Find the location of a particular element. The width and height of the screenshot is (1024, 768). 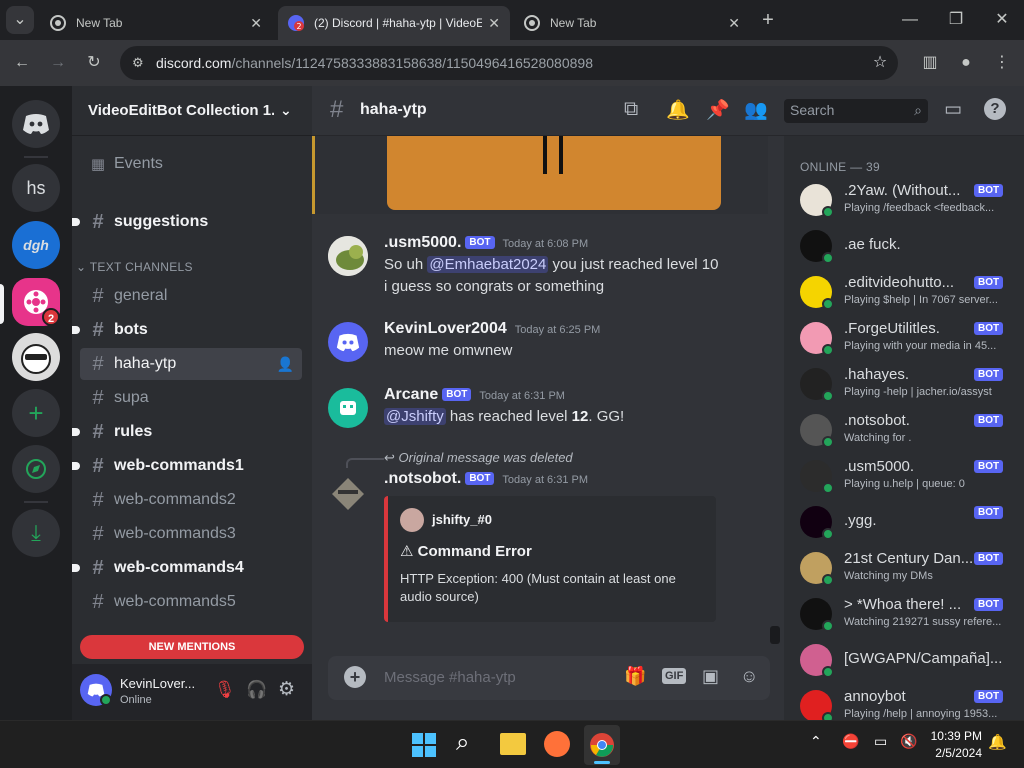

clock-date: 2/5/2024 is located at coordinates (956, 753).